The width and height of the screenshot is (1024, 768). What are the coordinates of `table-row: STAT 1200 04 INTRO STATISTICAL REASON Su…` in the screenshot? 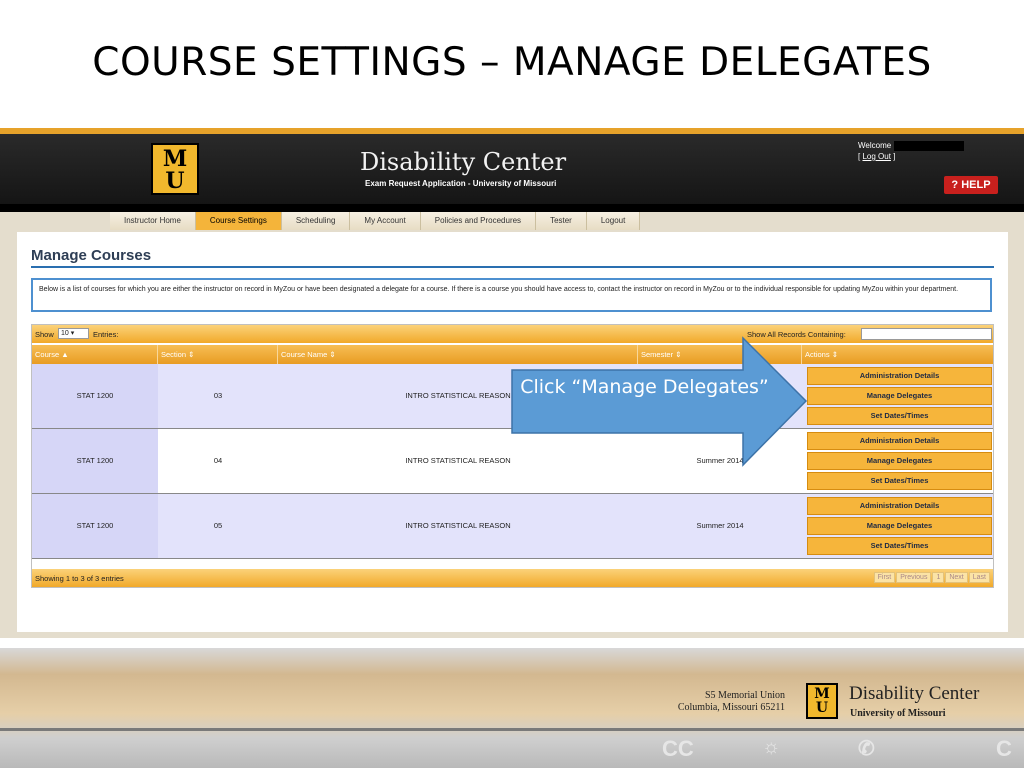 It's located at (512, 461).